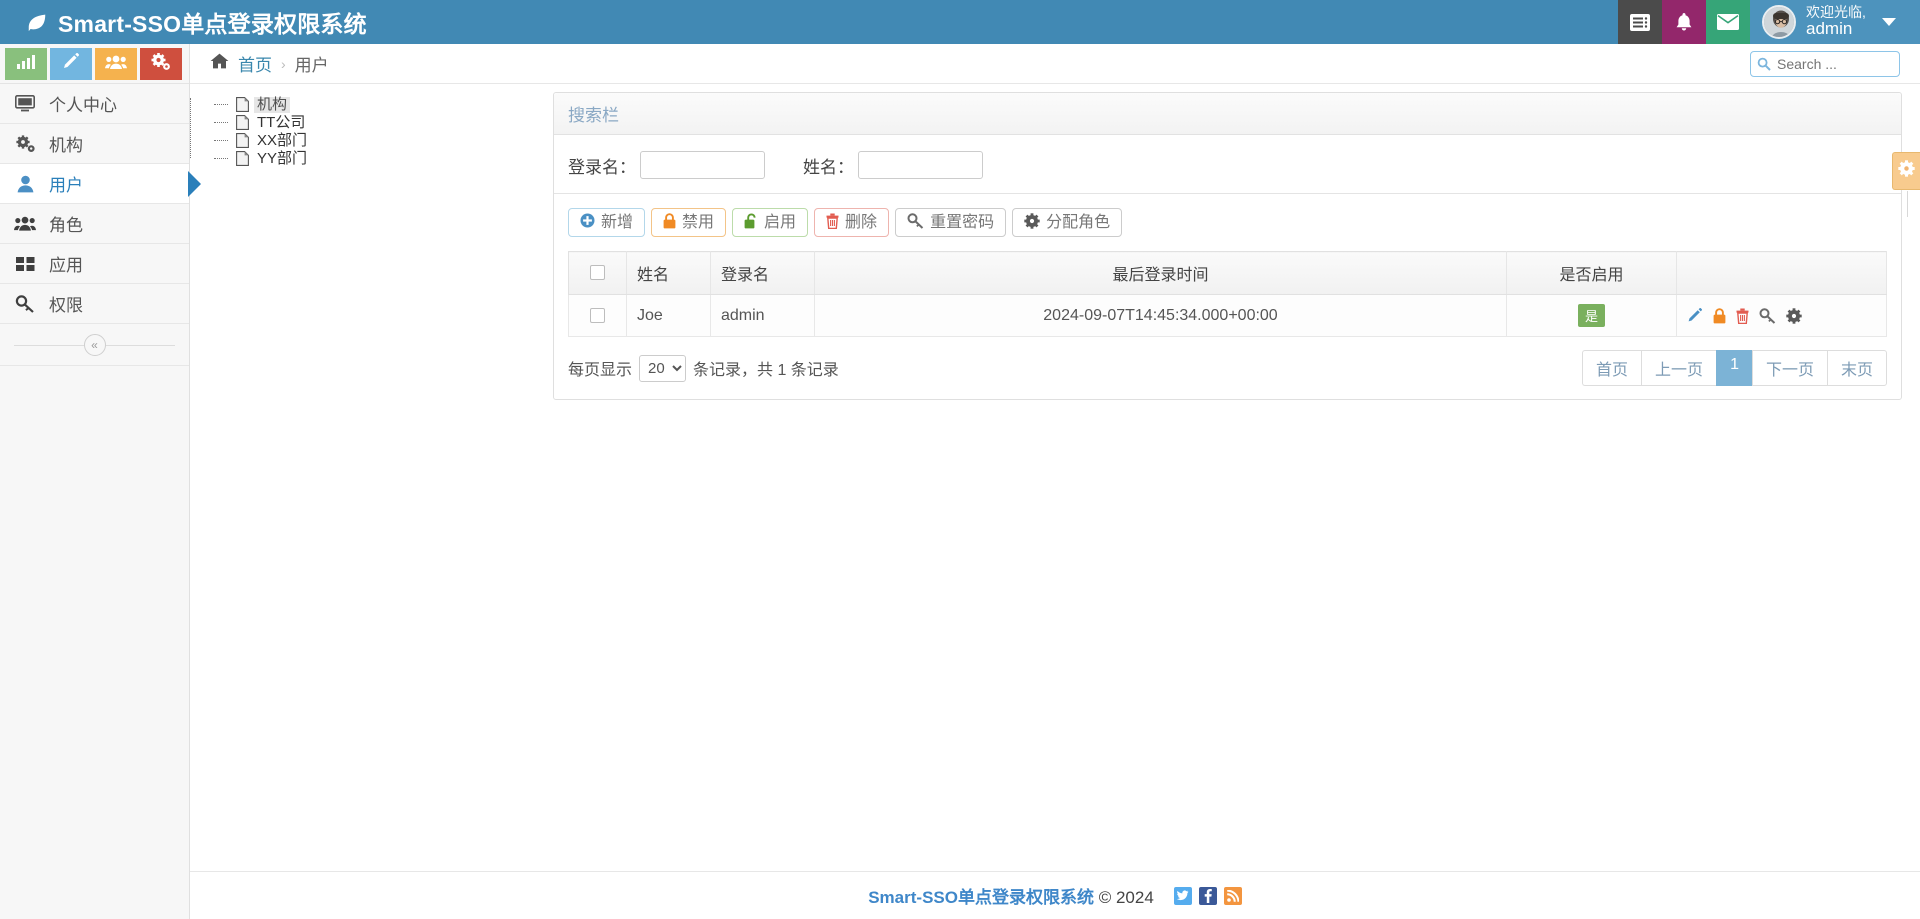  I want to click on column-select-all, so click(597, 273).